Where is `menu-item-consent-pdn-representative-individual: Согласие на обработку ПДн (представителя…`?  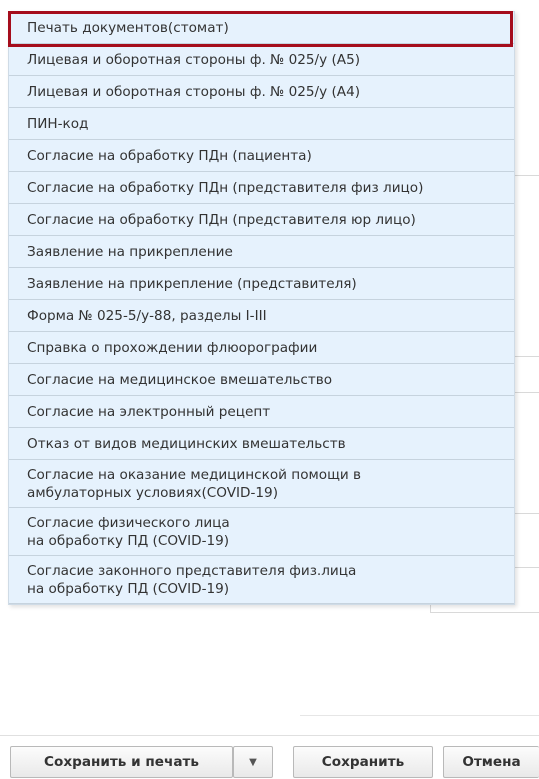 menu-item-consent-pdn-representative-individual: Согласие на обработку ПДн (представителя… is located at coordinates (261, 188).